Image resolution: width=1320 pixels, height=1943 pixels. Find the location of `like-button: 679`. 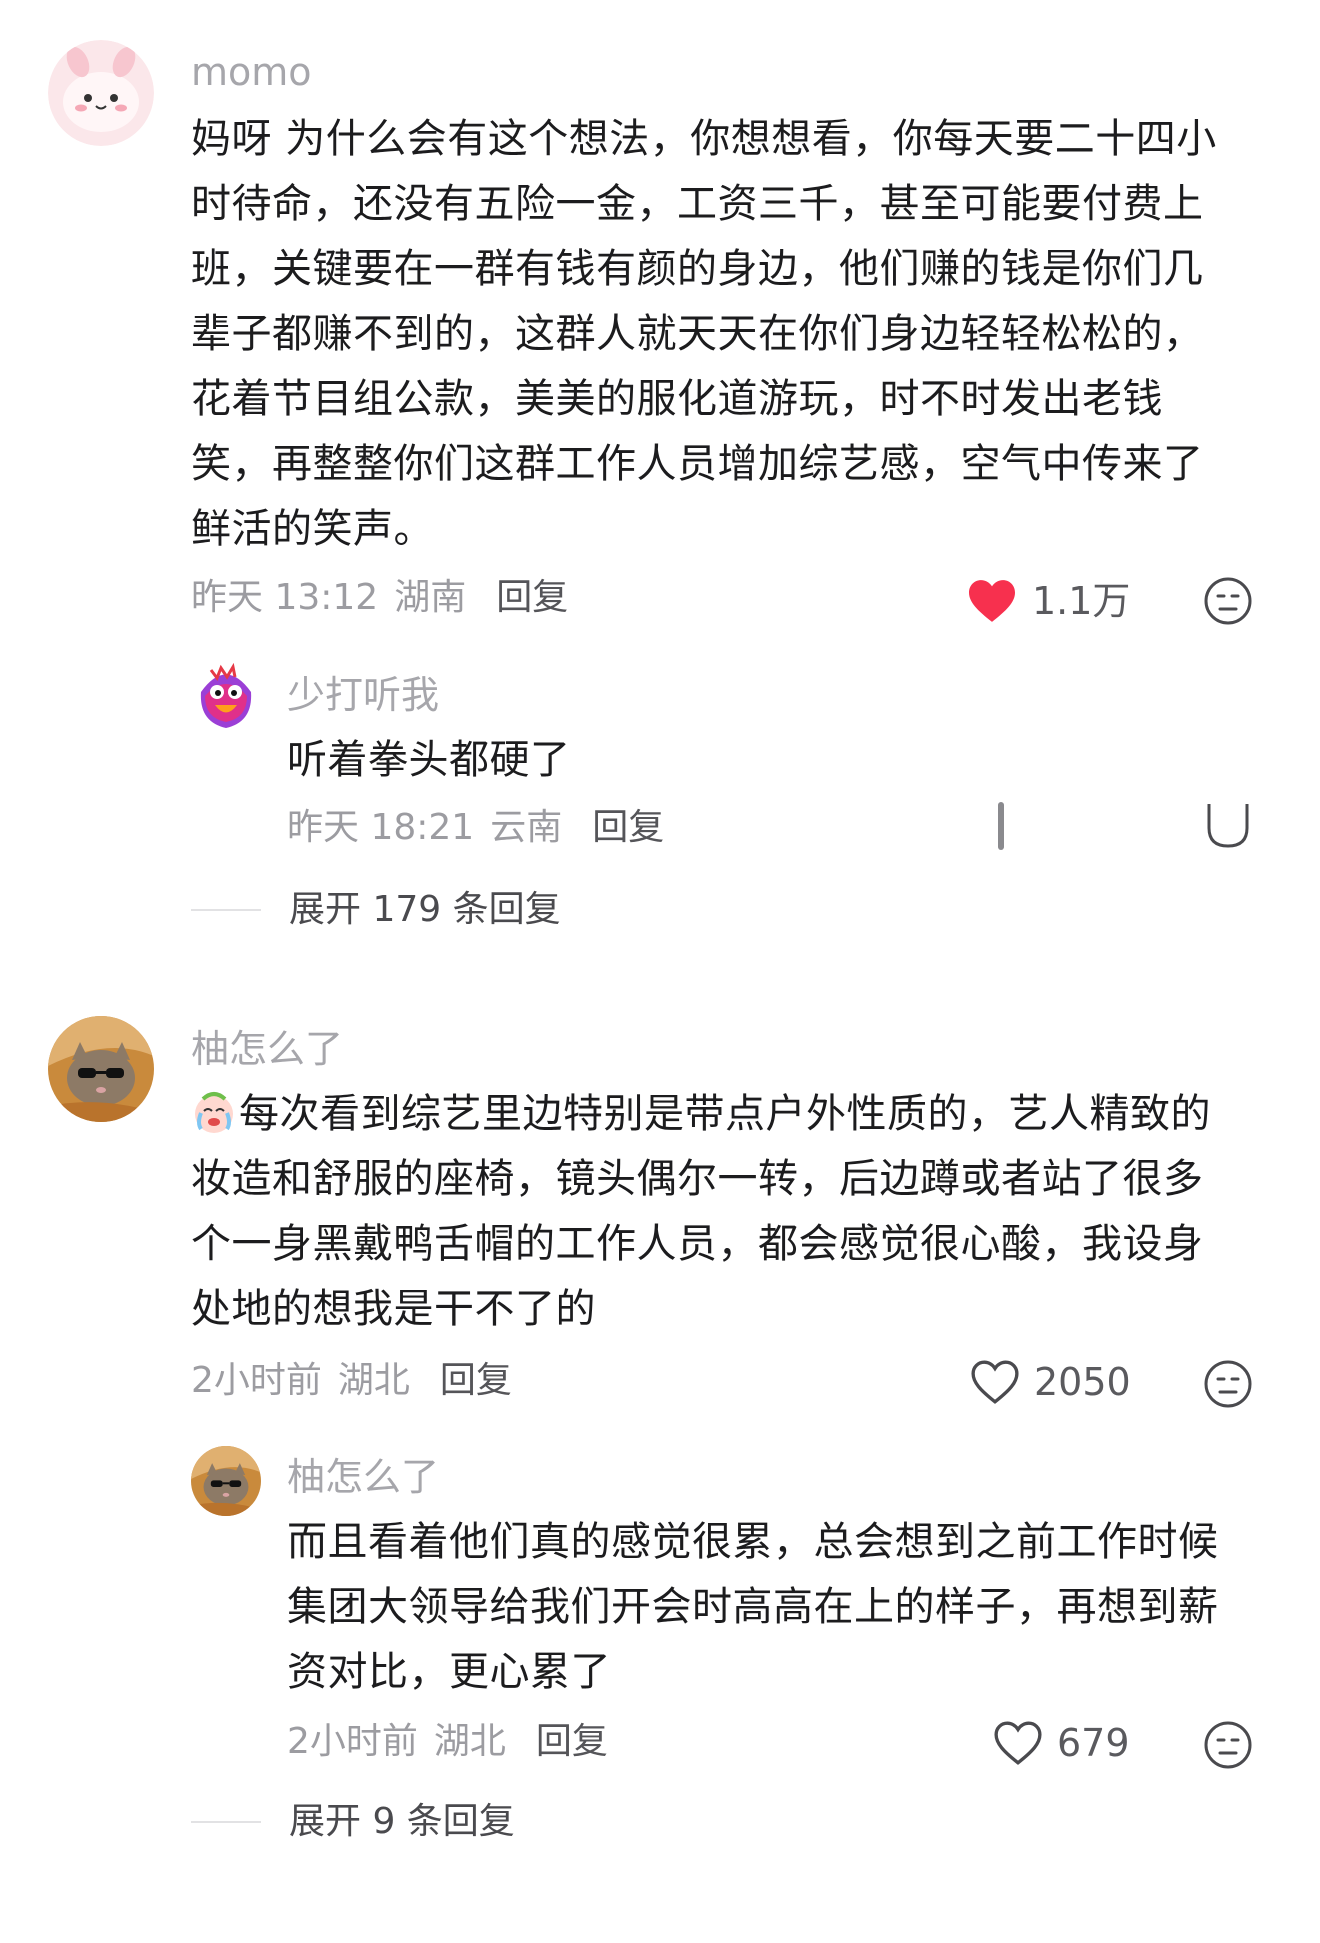

like-button: 679 is located at coordinates (1061, 1743).